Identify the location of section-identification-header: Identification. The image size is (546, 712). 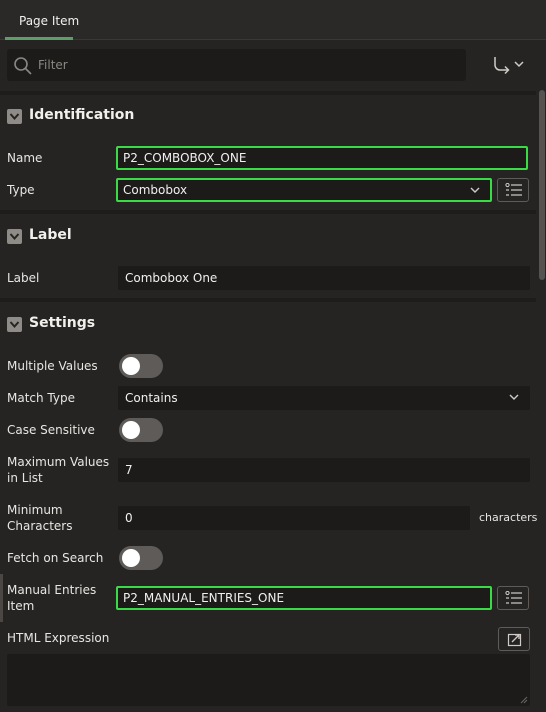
(268, 116).